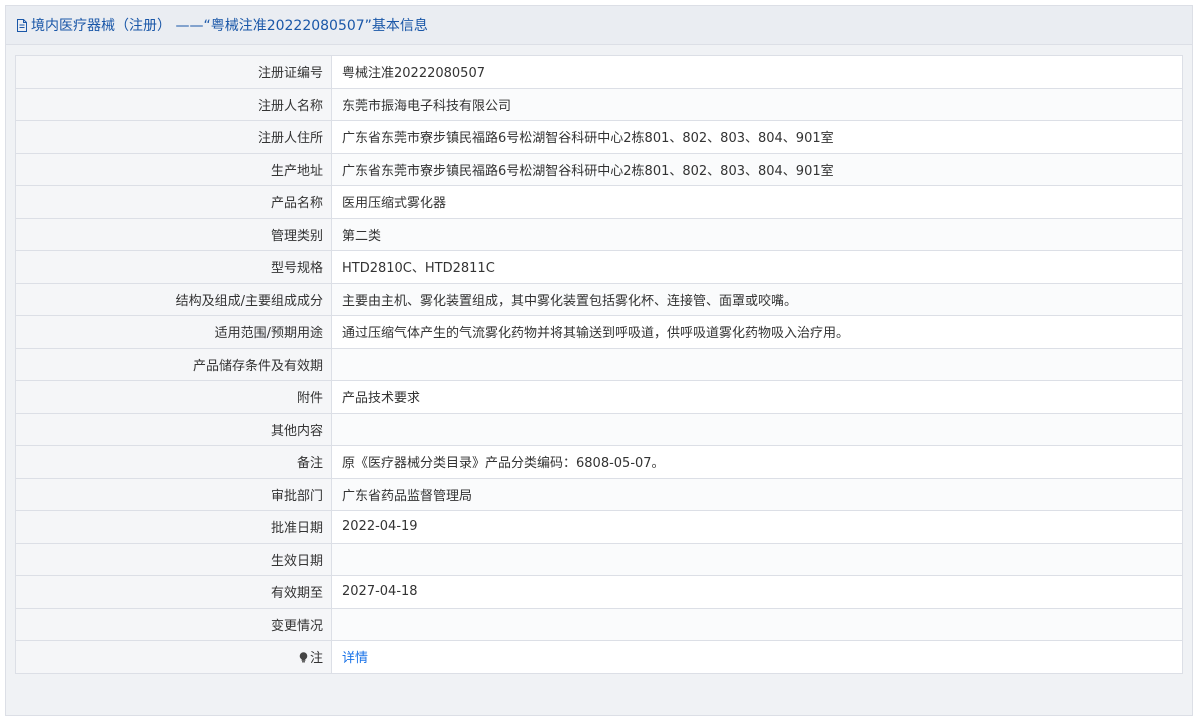  I want to click on field-label: 附件, so click(173, 397).